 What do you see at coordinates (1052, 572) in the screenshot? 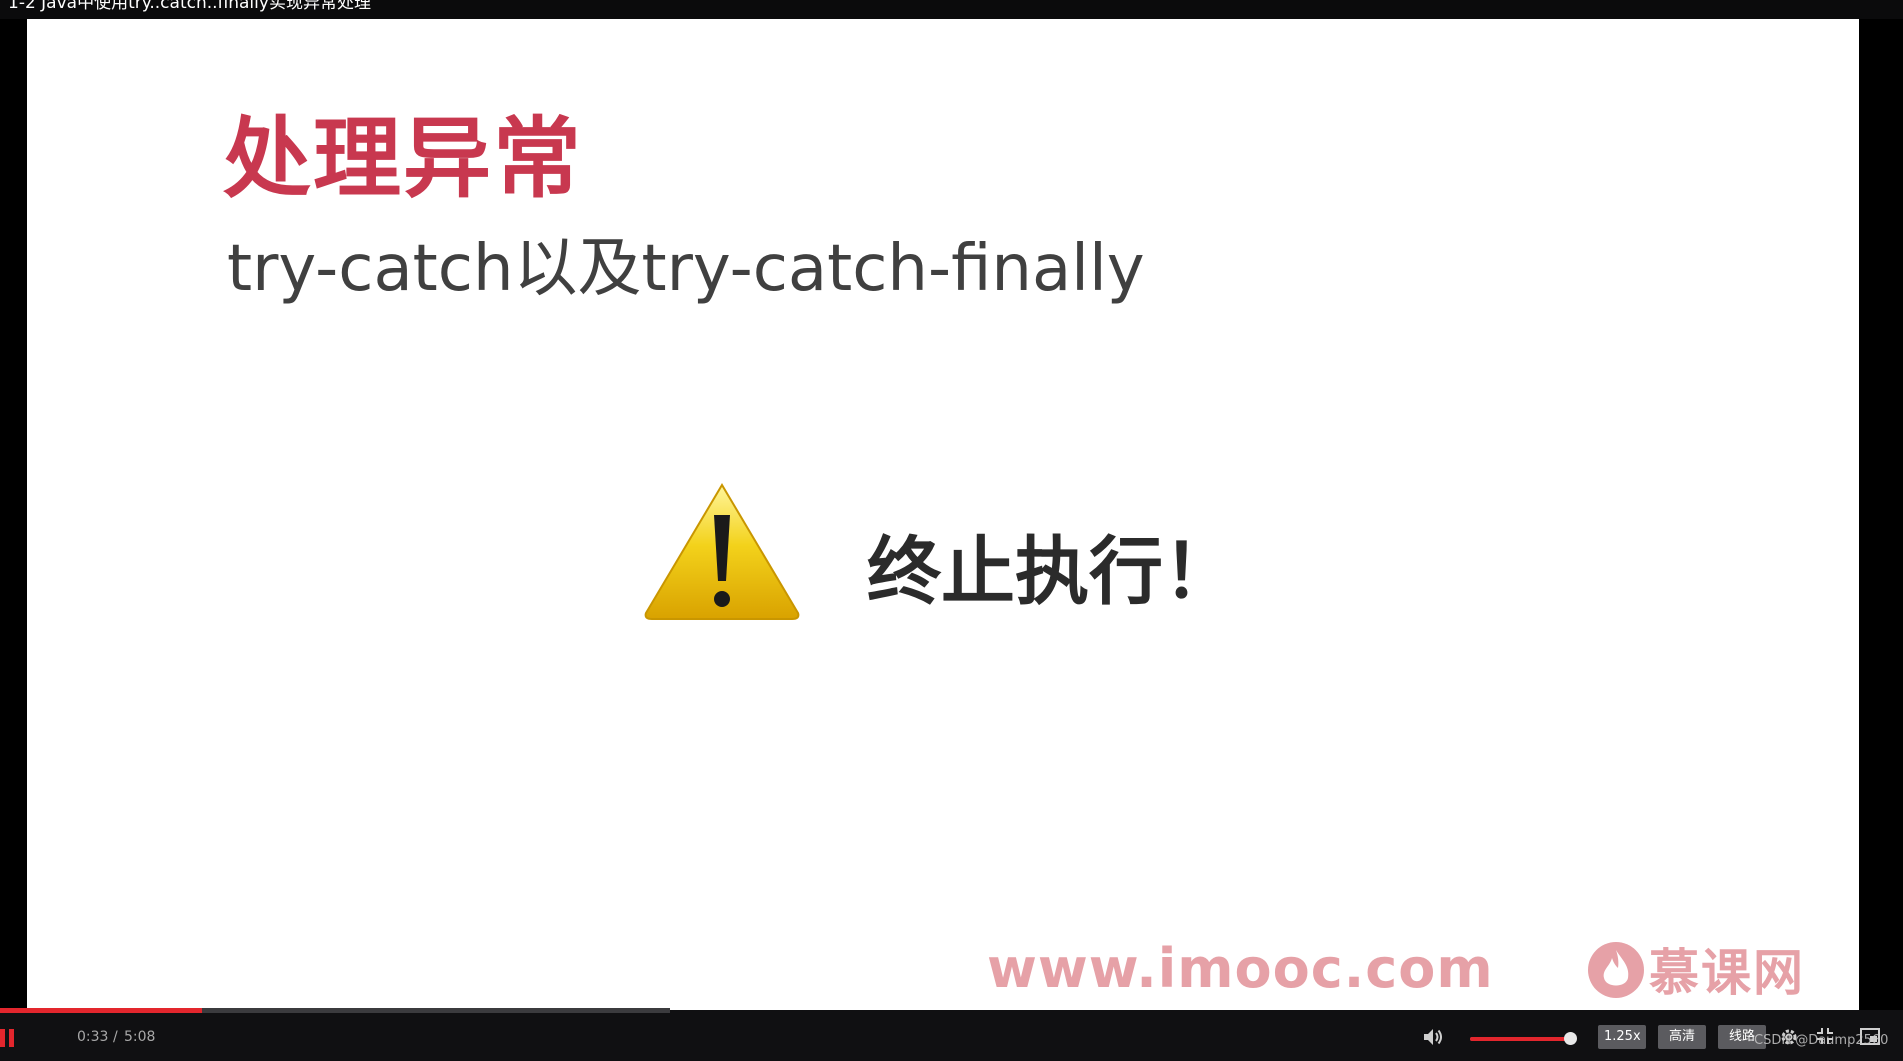
I see `warning-text: 终止执行！` at bounding box center [1052, 572].